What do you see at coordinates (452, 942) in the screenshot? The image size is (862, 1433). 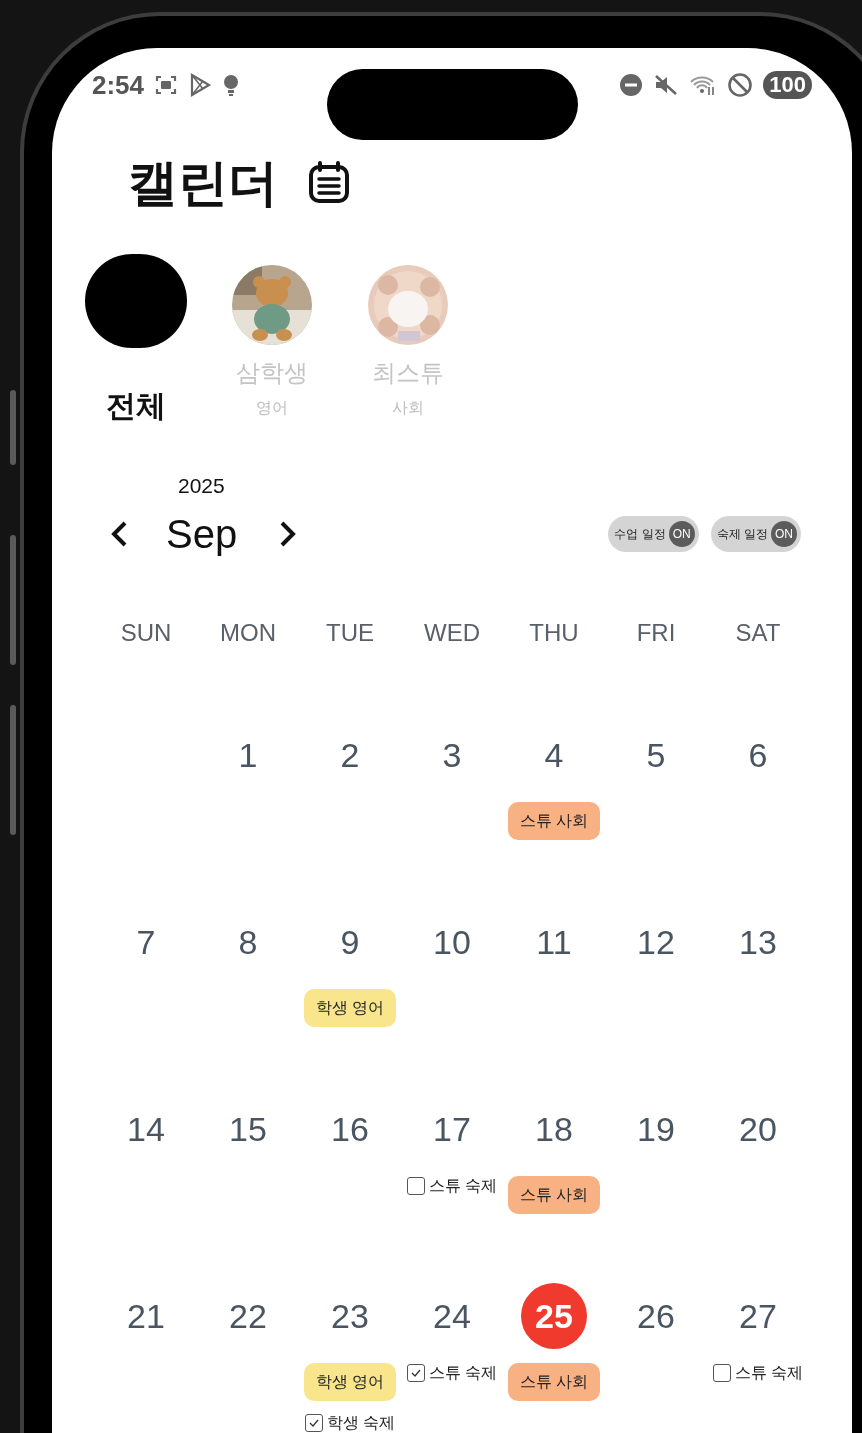 I see `day-number: 10` at bounding box center [452, 942].